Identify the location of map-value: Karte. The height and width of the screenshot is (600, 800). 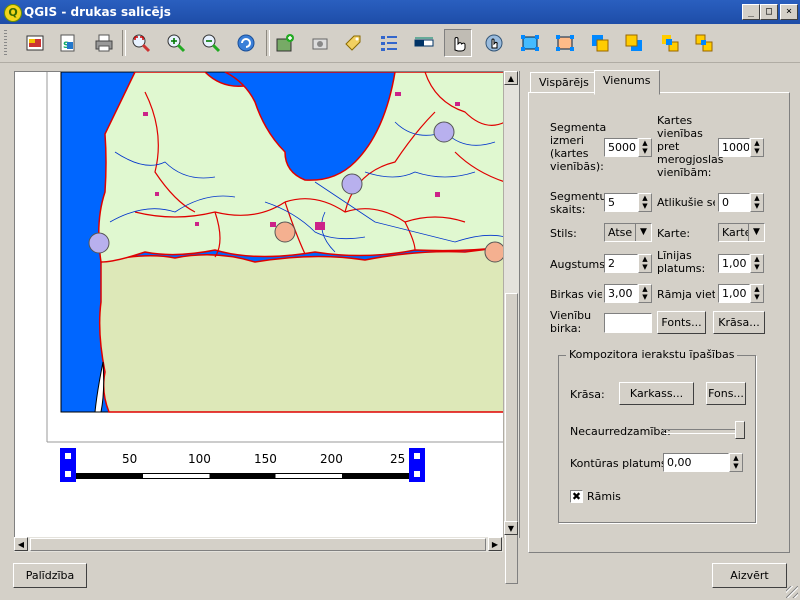
(737, 232).